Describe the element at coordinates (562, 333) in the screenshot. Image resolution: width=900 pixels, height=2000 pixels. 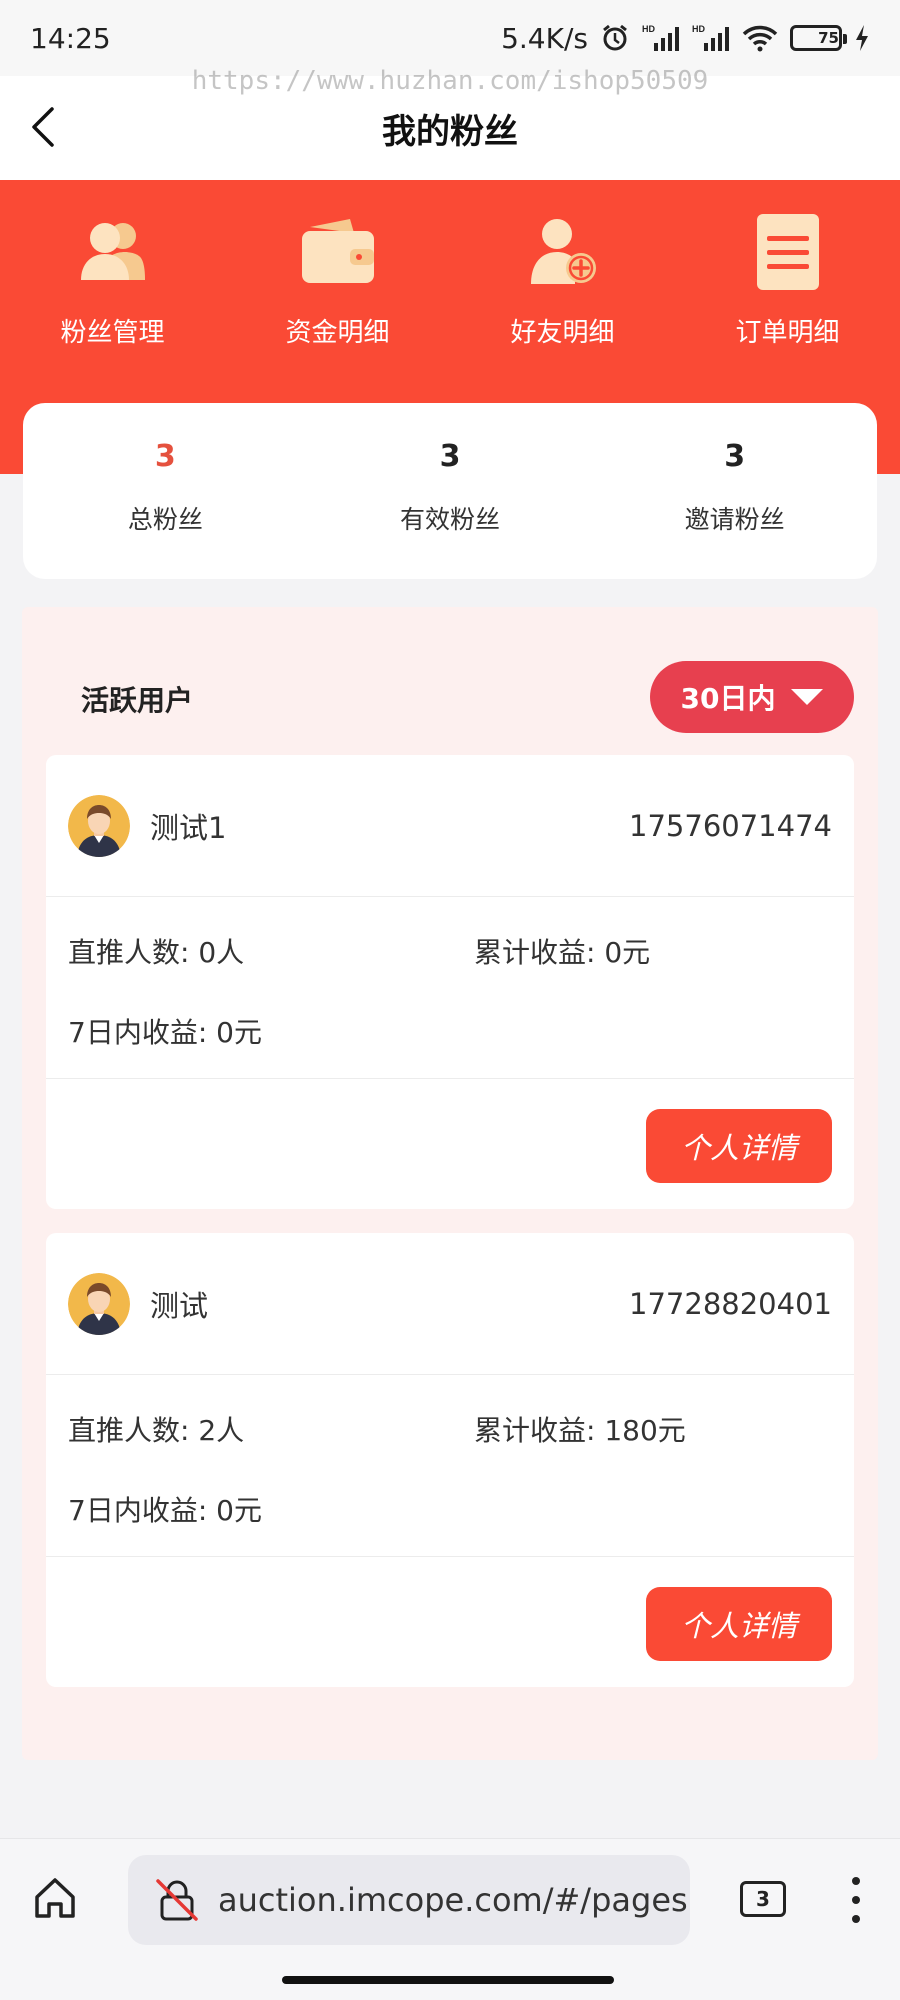
I see `menu-label: 好友明细` at that location.